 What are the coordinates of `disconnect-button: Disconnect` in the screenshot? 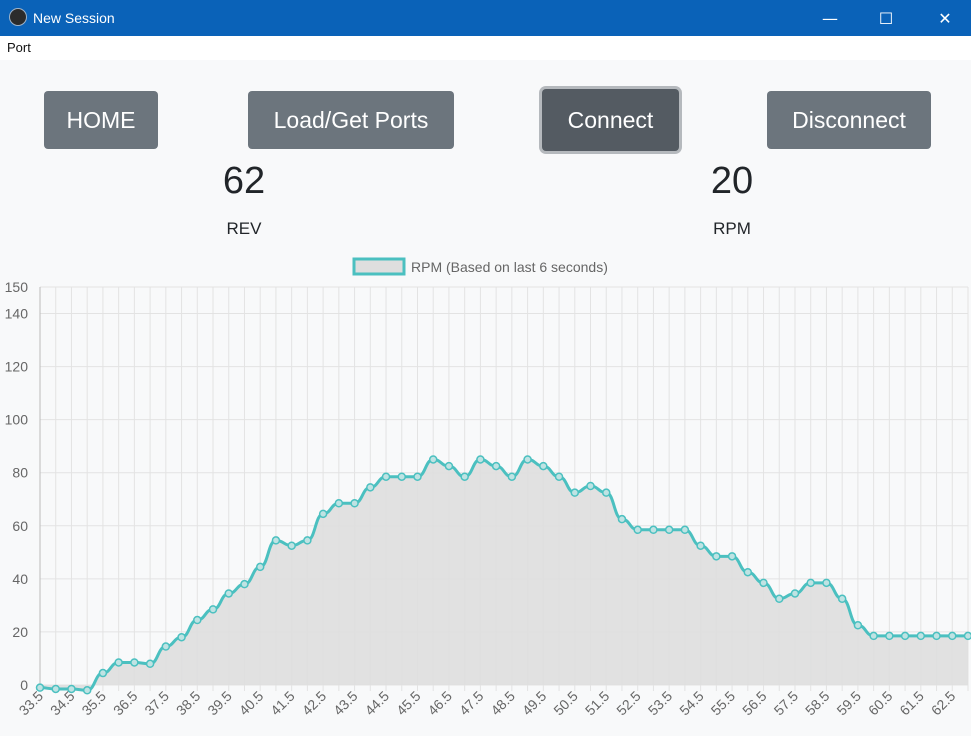 It's located at (849, 120).